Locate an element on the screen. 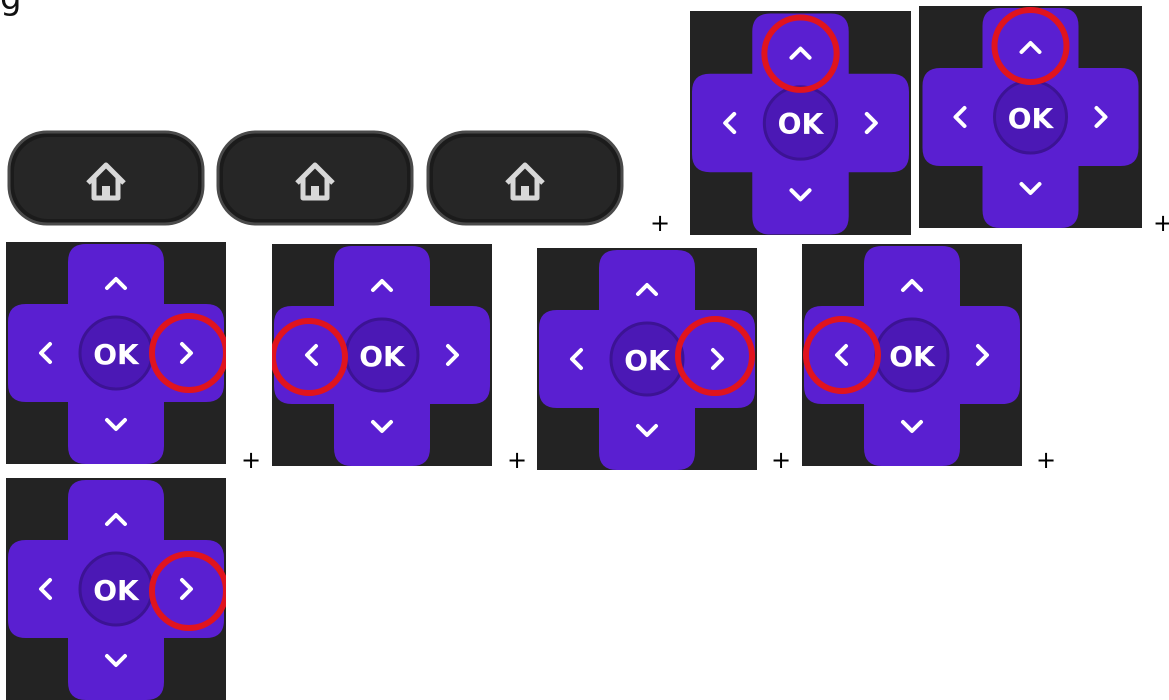 Image resolution: width=1169 pixels, height=700 pixels. dpad-step-5: OK is located at coordinates (647, 359).